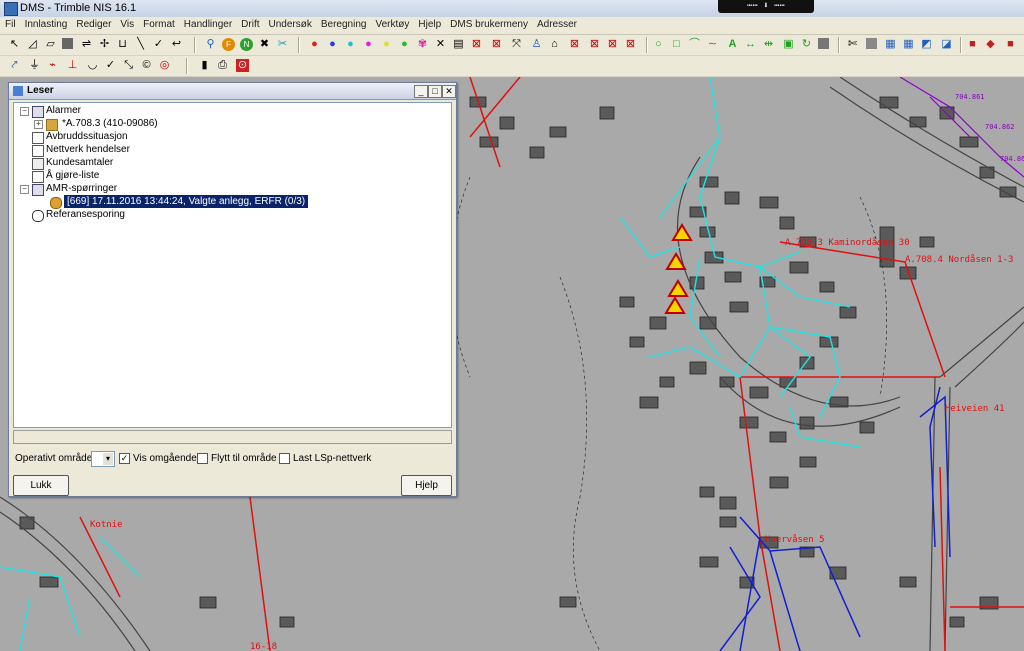  What do you see at coordinates (806, 44) in the screenshot?
I see `refresh-tool-icon: ↻` at bounding box center [806, 44].